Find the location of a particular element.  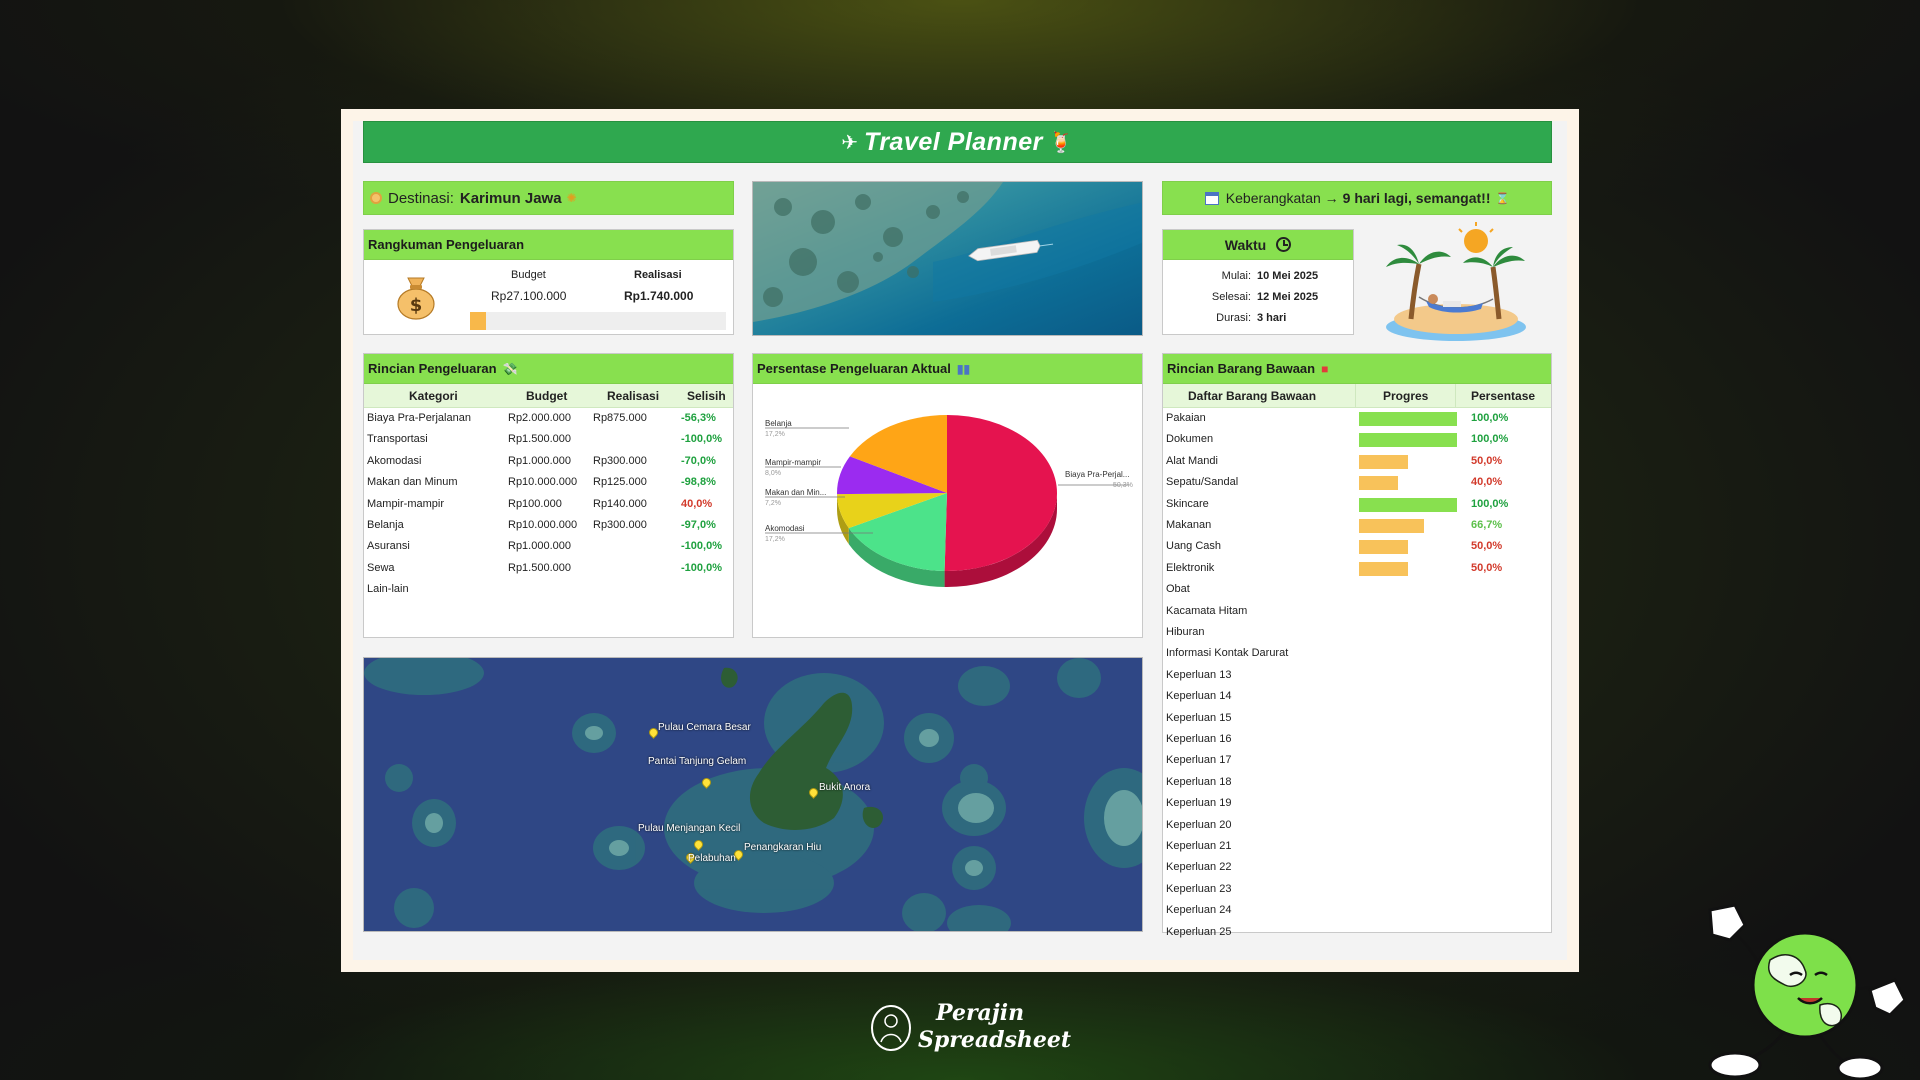

destination-label: Destinasi: is located at coordinates (421, 198).